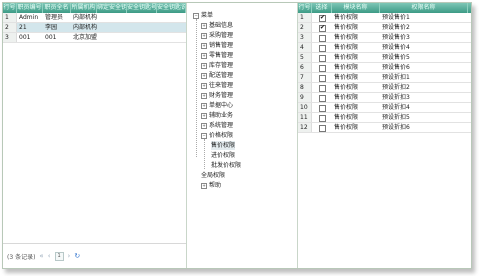 The width and height of the screenshot is (479, 276). What do you see at coordinates (49, 256) in the screenshot?
I see `prev-page-button: ‹` at bounding box center [49, 256].